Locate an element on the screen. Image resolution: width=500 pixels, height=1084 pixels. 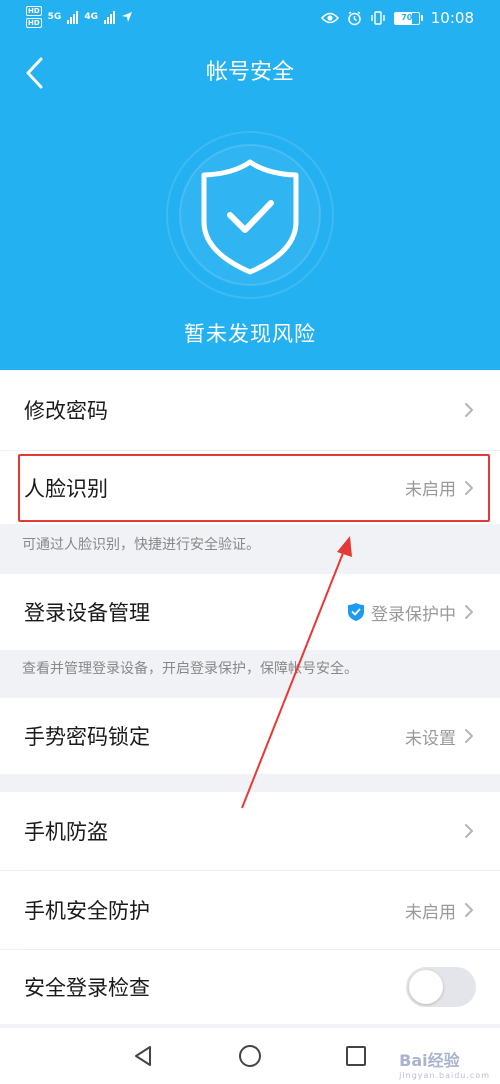
page-title: 帐号安全 is located at coordinates (249, 72).